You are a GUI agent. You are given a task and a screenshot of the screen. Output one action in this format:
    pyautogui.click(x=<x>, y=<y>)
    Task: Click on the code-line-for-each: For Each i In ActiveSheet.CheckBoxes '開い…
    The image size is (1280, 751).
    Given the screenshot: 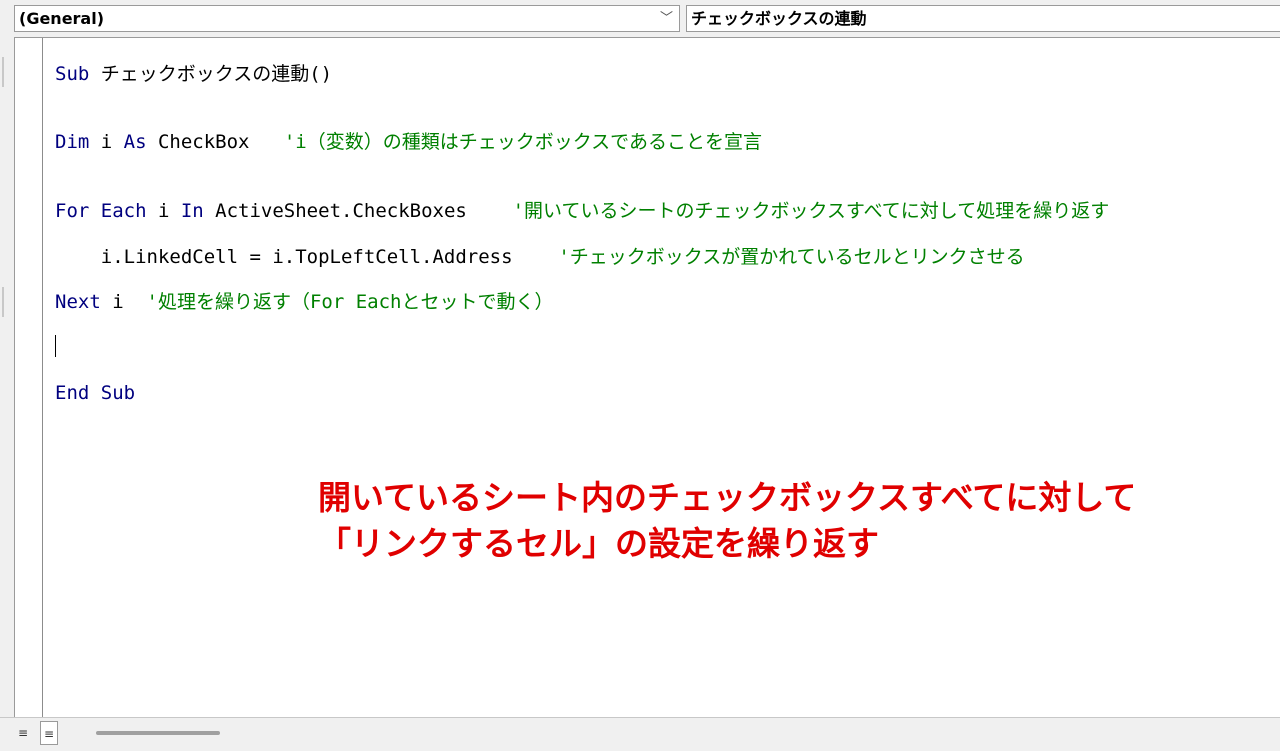 What is the action you would take?
    pyautogui.click(x=582, y=211)
    